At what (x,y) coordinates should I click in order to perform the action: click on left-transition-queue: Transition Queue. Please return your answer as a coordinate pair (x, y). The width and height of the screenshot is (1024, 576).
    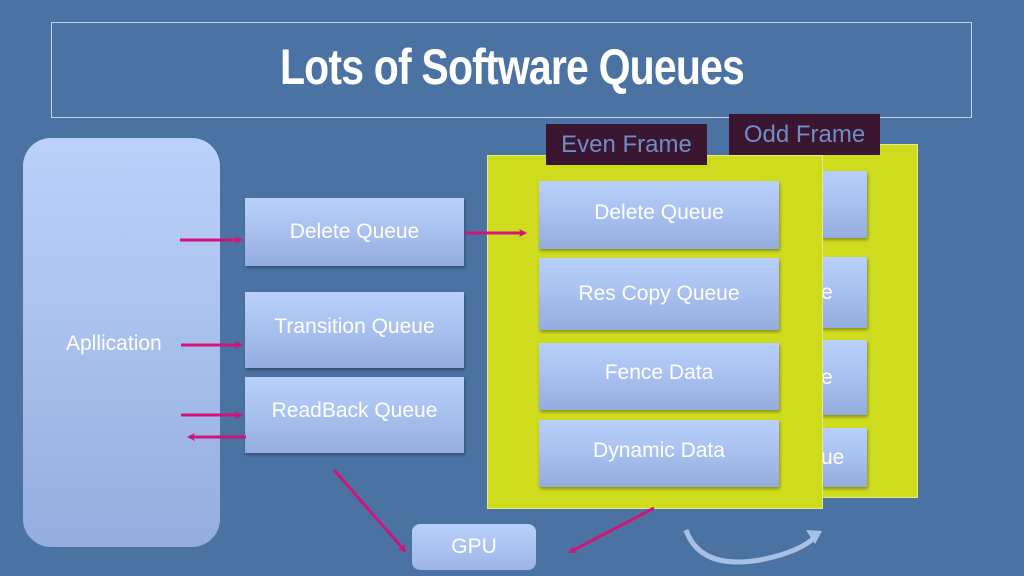
    Looking at the image, I should click on (354, 330).